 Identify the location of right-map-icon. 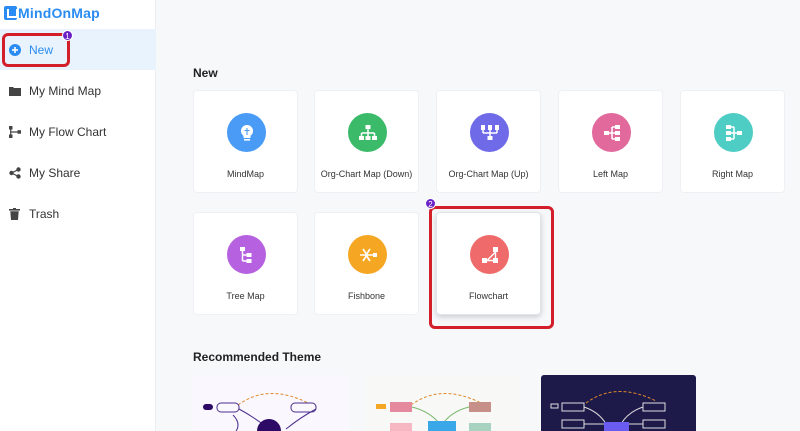
(733, 132).